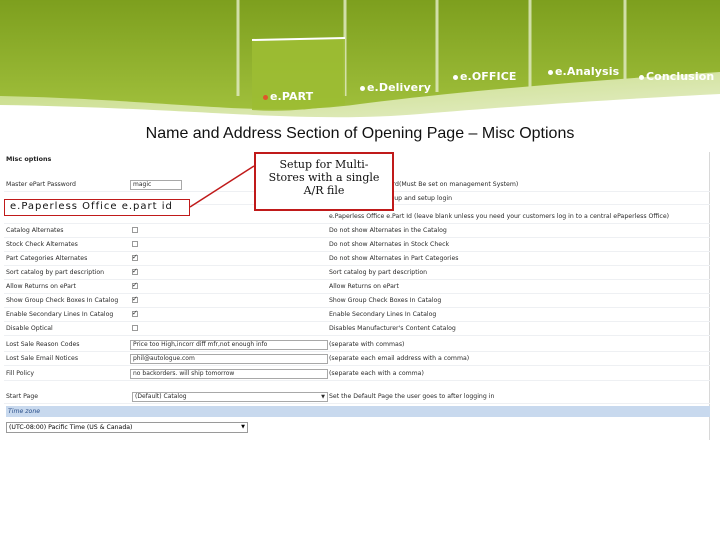 This screenshot has height=540, width=720. I want to click on callout-line-1: Setup for Multi-, so click(324, 164).